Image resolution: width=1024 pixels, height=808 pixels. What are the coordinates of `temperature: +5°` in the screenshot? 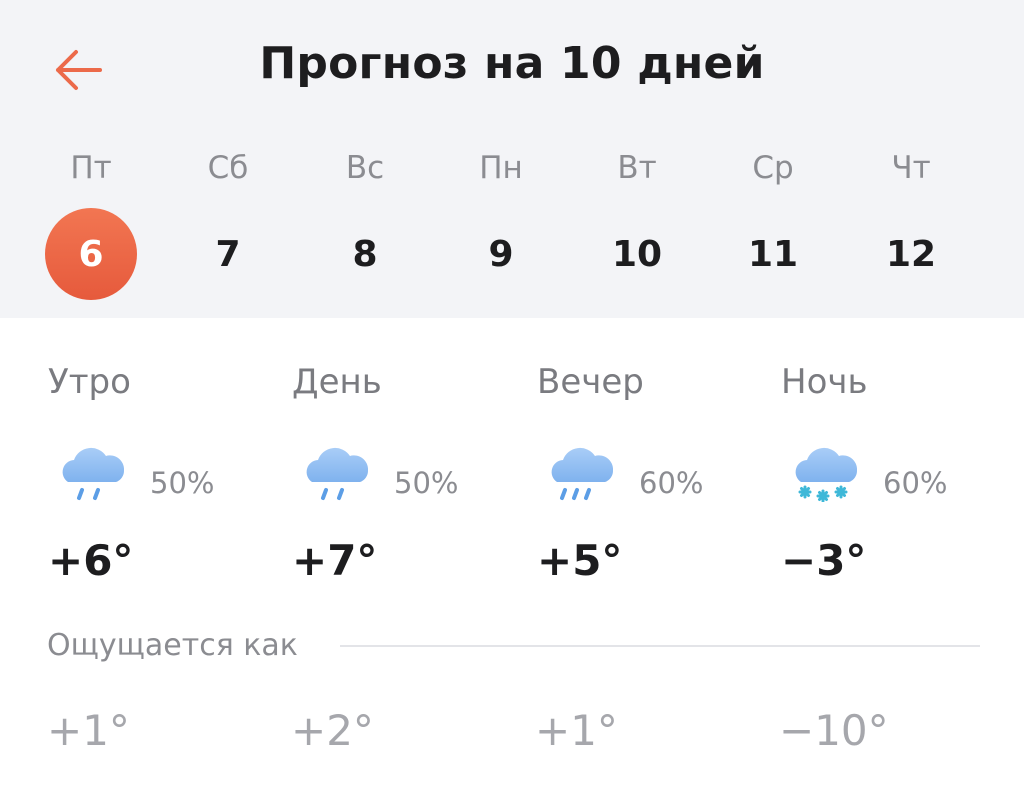 It's located at (580, 560).